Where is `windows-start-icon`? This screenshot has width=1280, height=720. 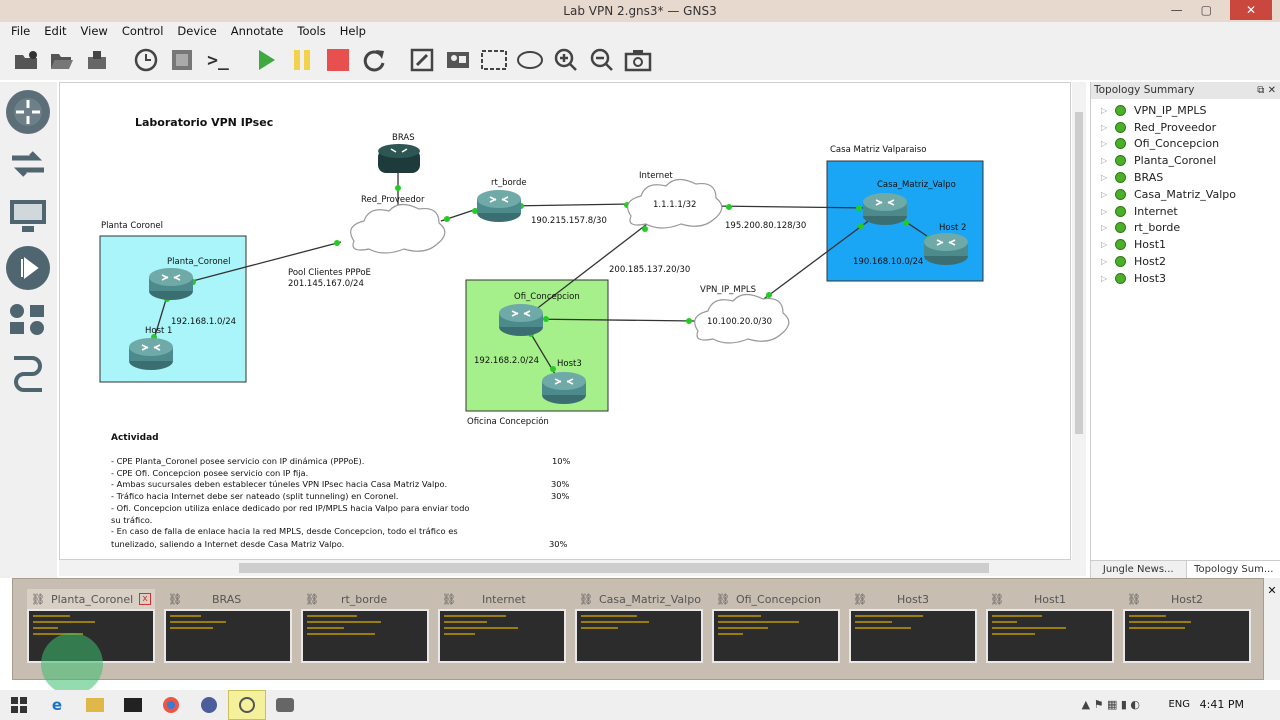 windows-start-icon is located at coordinates (19, 705).